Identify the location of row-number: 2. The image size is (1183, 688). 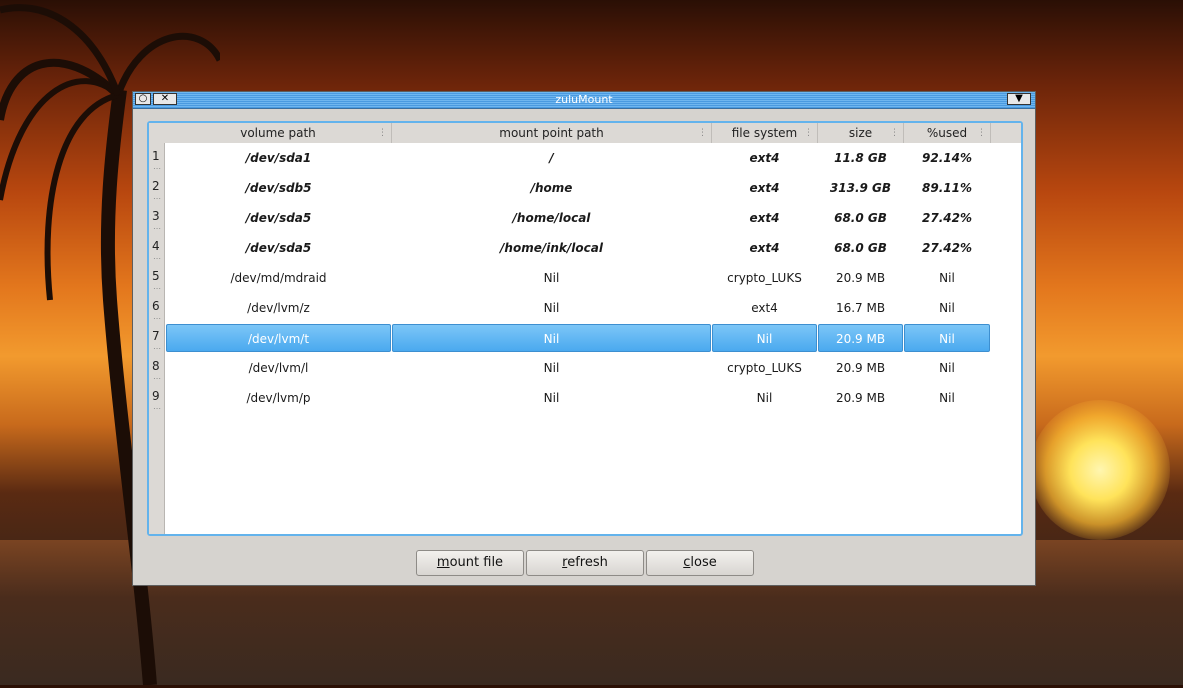
(156, 186).